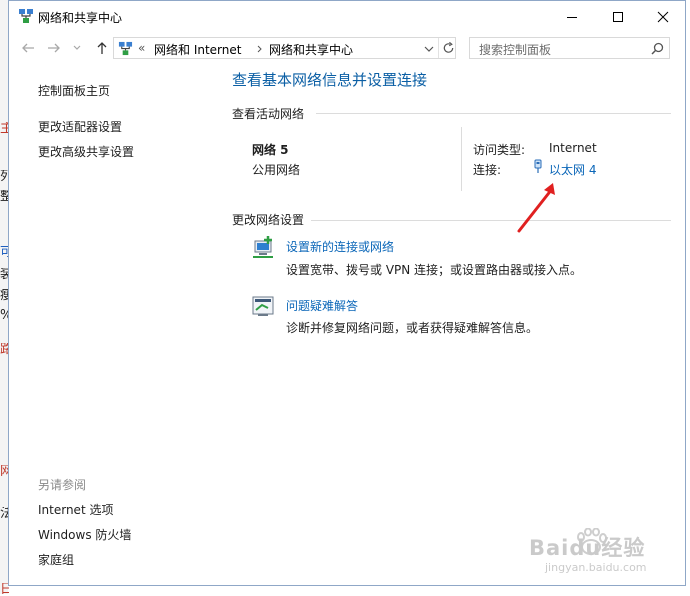  I want to click on maximize-icon, so click(618, 16).